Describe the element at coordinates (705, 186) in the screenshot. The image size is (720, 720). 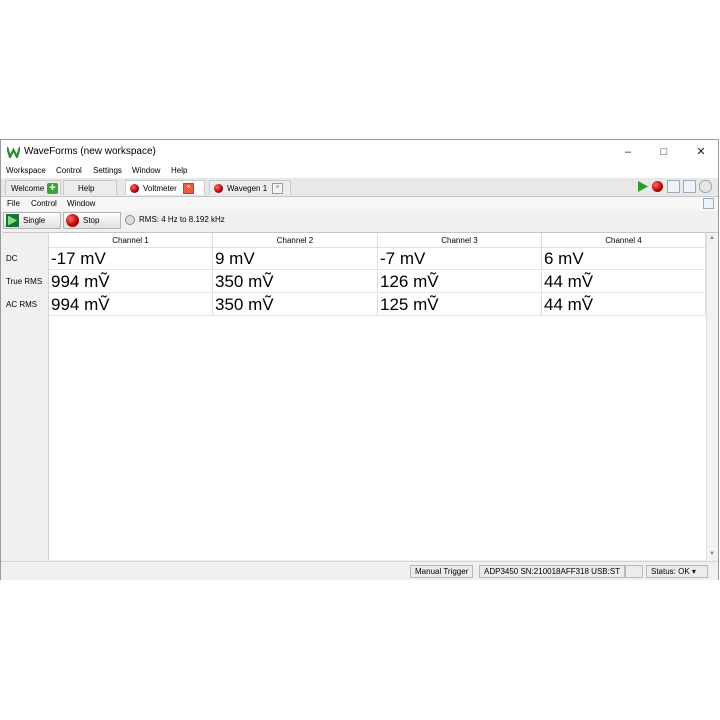
I see `device-icon` at that location.